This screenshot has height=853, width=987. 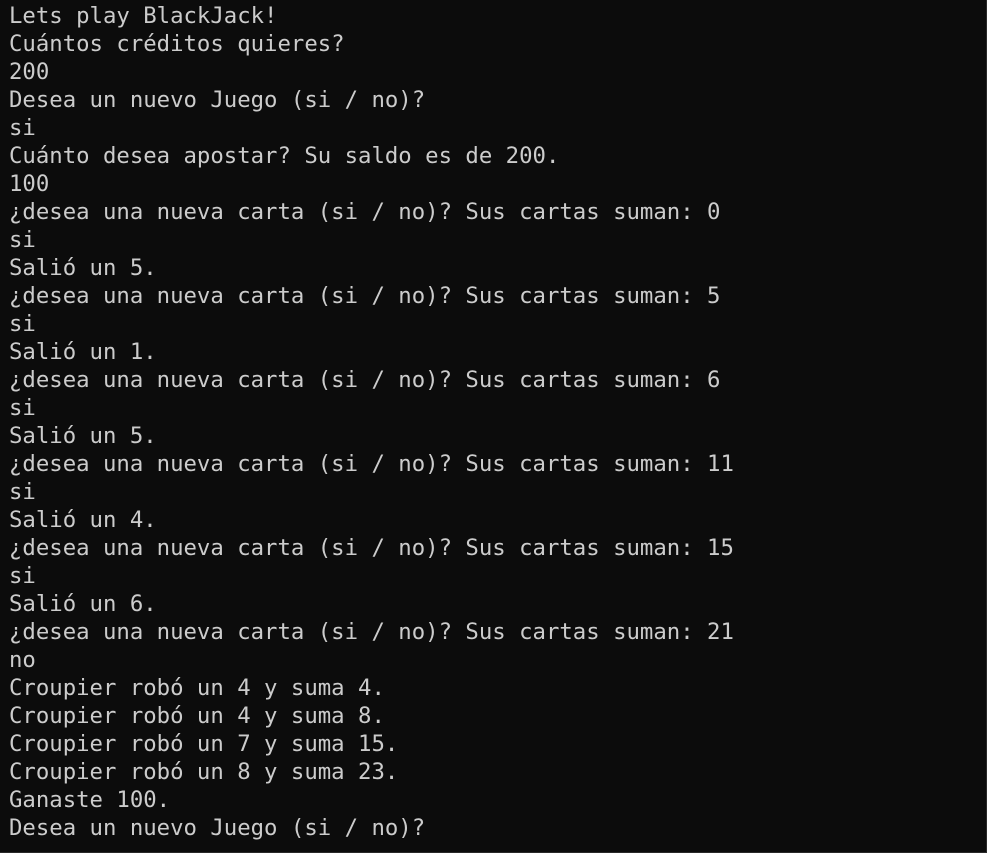 What do you see at coordinates (83, 520) in the screenshot?
I see `console-line: Salió un 4.` at bounding box center [83, 520].